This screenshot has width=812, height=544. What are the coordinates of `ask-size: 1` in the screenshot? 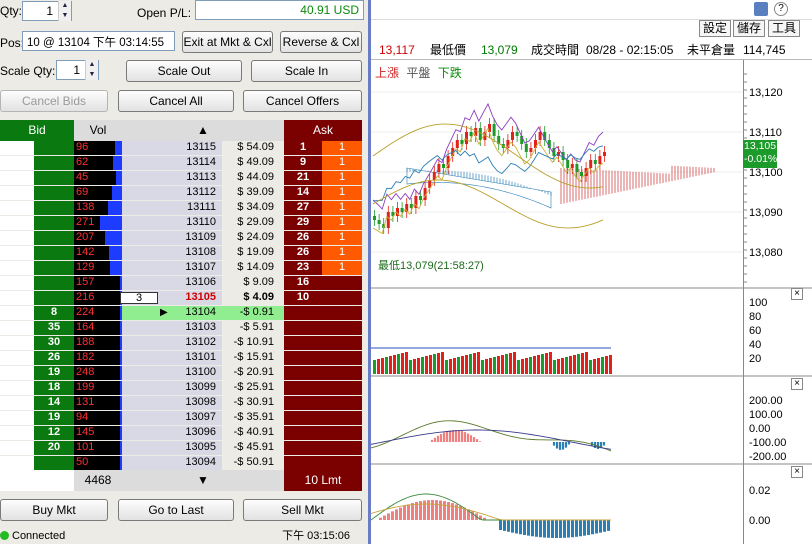 It's located at (303, 148).